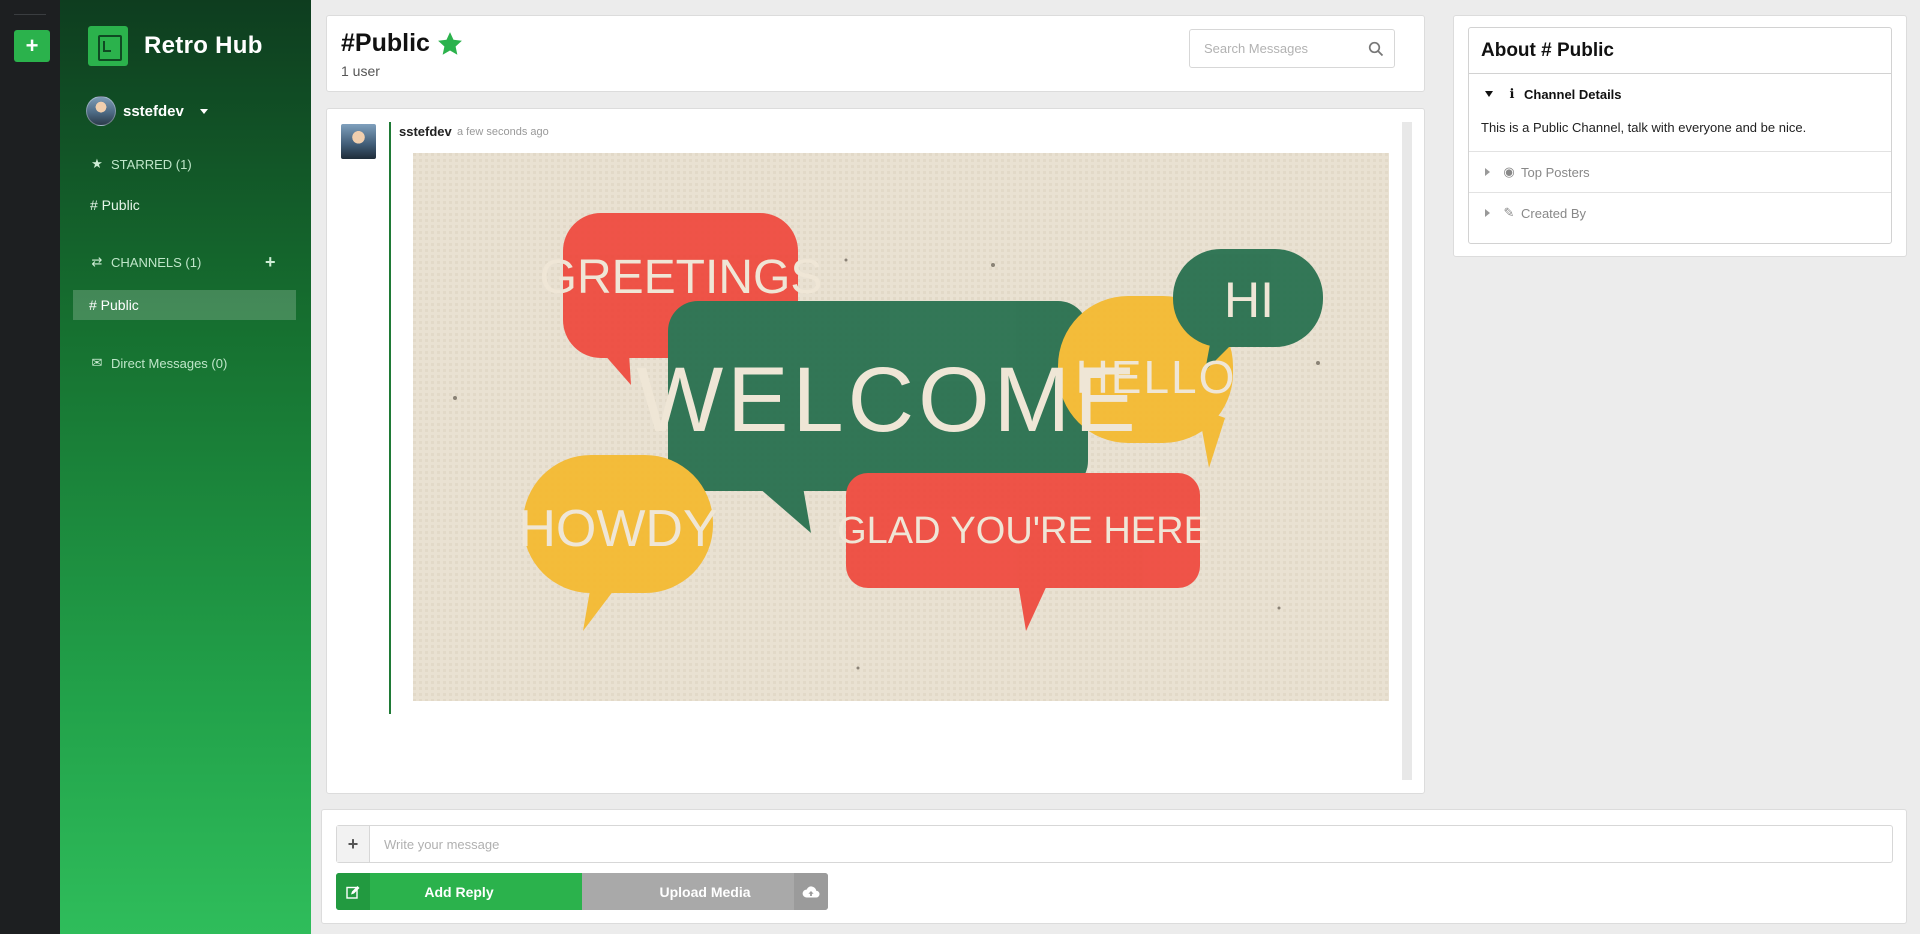 Image resolution: width=1920 pixels, height=934 pixels. Describe the element at coordinates (425, 131) in the screenshot. I see `message-author: sstefdev` at that location.